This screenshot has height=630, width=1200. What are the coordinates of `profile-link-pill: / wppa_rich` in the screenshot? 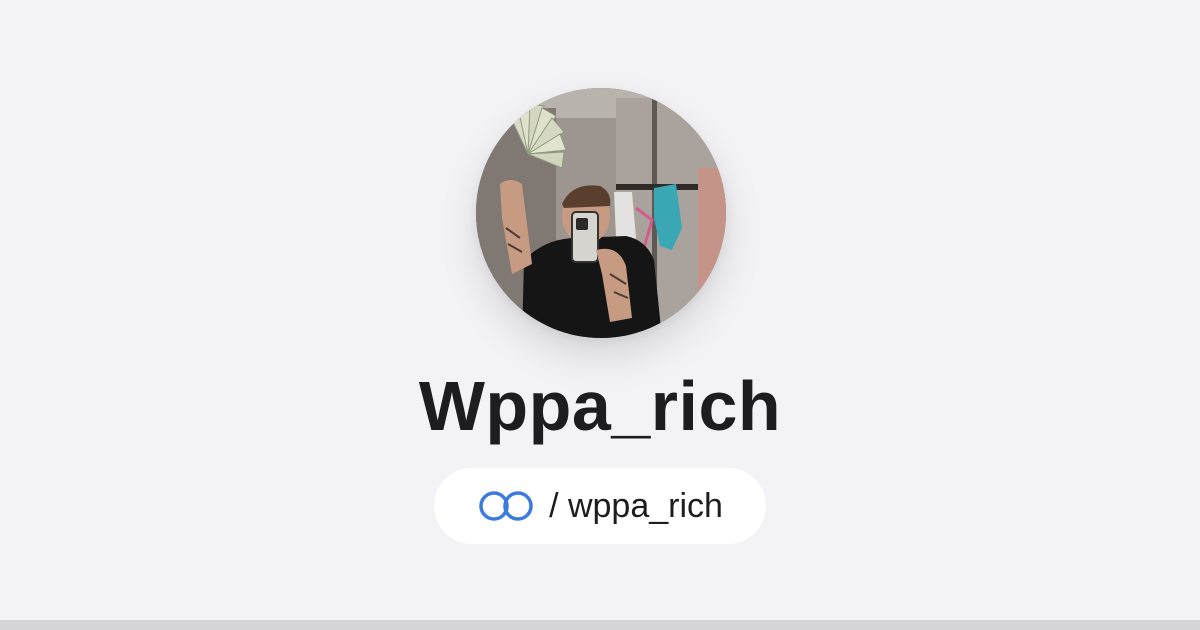 It's located at (600, 506).